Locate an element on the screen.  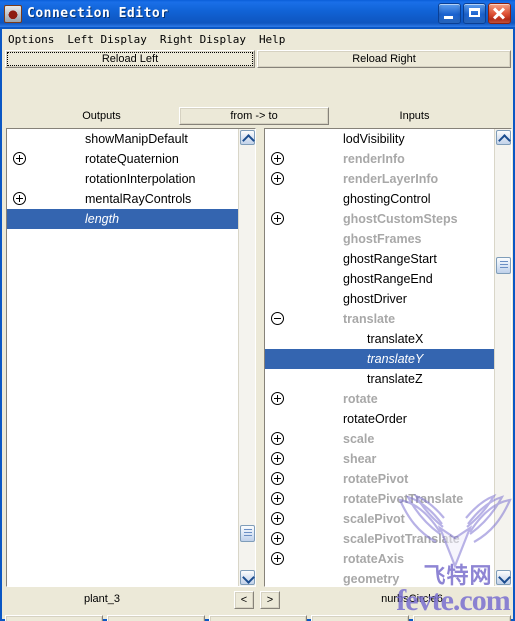
left-node-name: plant_3 is located at coordinates (102, 599).